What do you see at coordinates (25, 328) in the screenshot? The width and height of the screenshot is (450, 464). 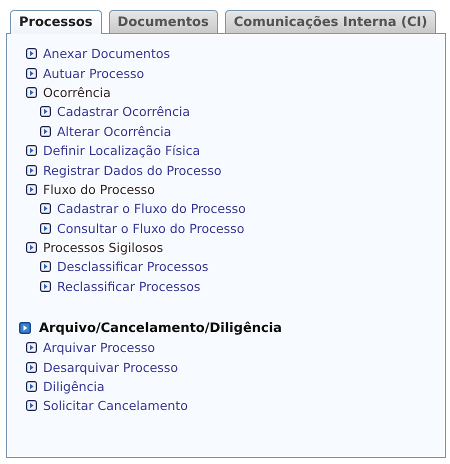 I see `arrow-icon` at bounding box center [25, 328].